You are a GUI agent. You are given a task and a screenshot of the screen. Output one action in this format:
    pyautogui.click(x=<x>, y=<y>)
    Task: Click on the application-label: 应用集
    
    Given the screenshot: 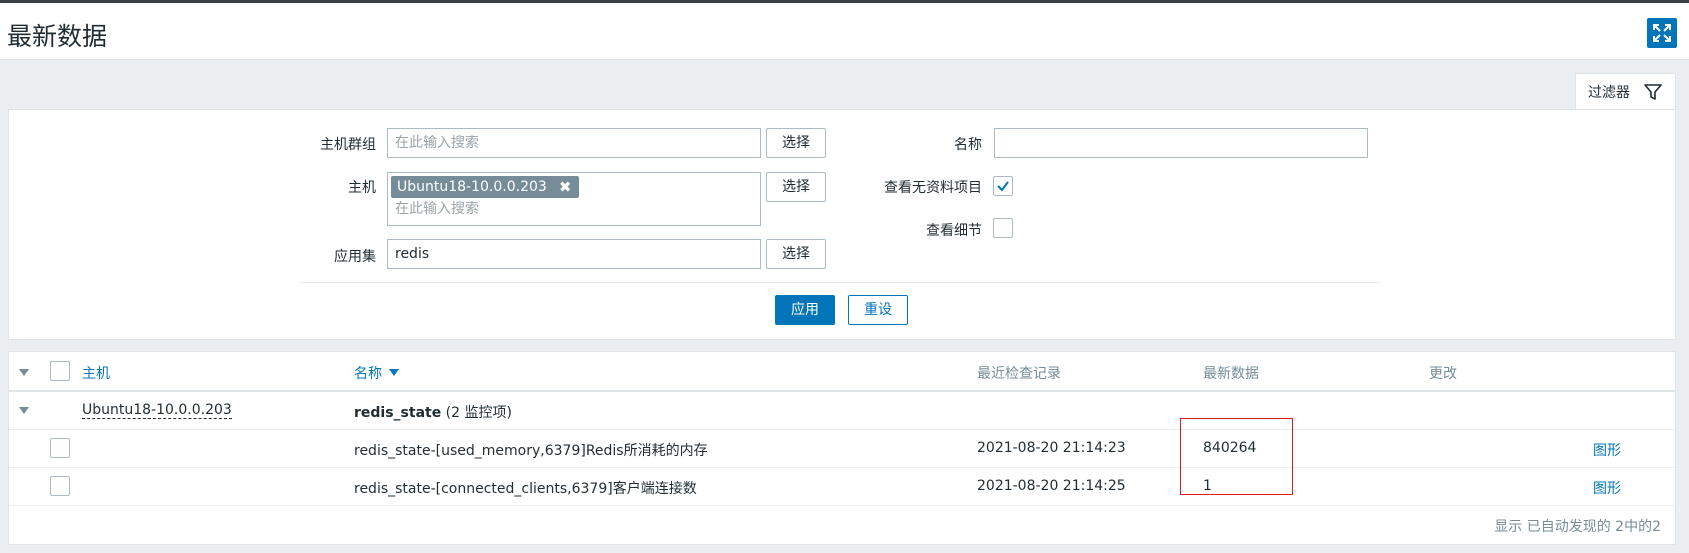 What is the action you would take?
    pyautogui.click(x=355, y=257)
    